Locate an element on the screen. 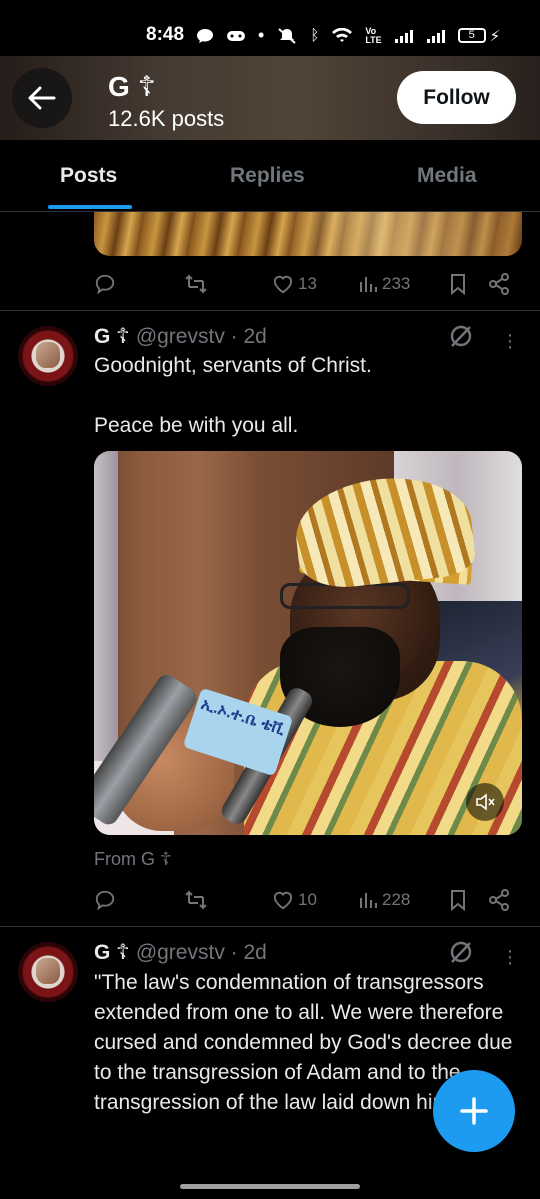  previous-post-actions: 13 233 is located at coordinates (308, 284).